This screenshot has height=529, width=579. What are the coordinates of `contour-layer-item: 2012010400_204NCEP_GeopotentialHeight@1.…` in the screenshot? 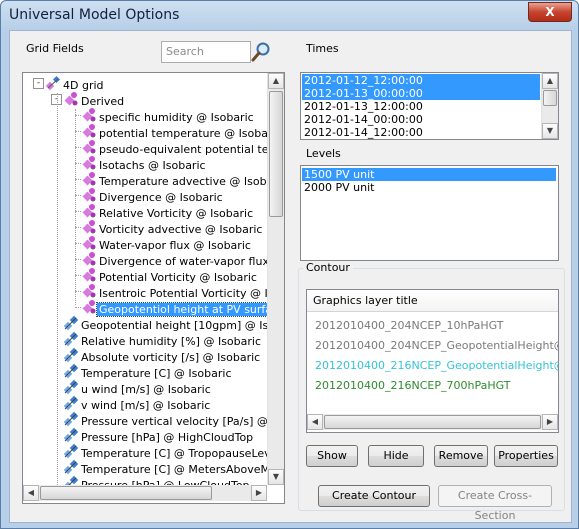 It's located at (436, 346).